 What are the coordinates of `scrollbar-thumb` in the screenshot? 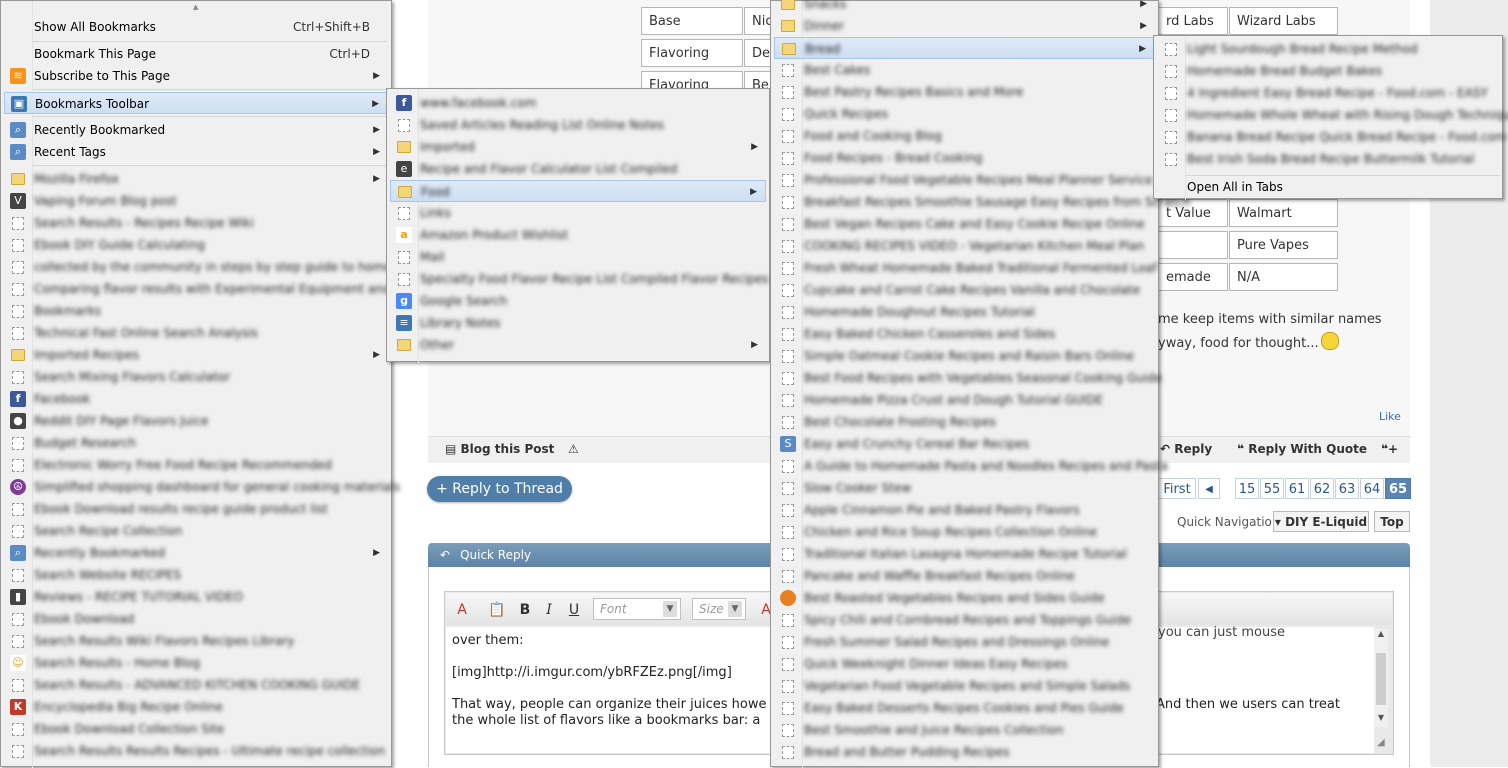 It's located at (1381, 679).